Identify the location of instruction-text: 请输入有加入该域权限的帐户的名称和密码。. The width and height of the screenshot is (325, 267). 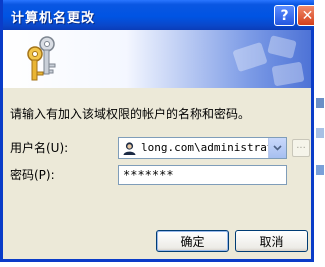
(130, 114).